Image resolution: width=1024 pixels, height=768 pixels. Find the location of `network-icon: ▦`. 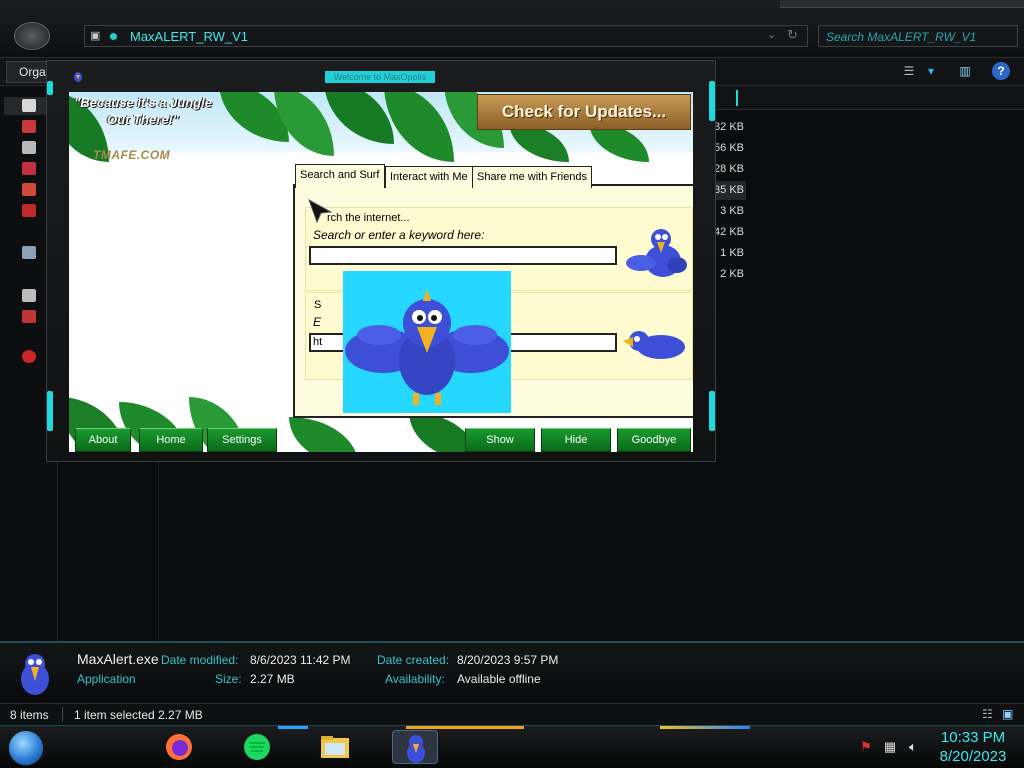

network-icon: ▦ is located at coordinates (890, 747).